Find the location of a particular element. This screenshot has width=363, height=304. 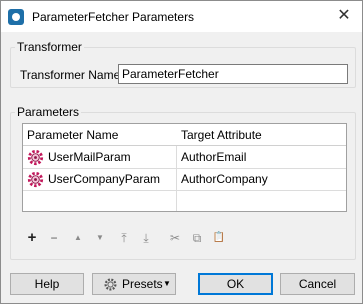

chevron-down-icon: ▼ is located at coordinates (167, 283).